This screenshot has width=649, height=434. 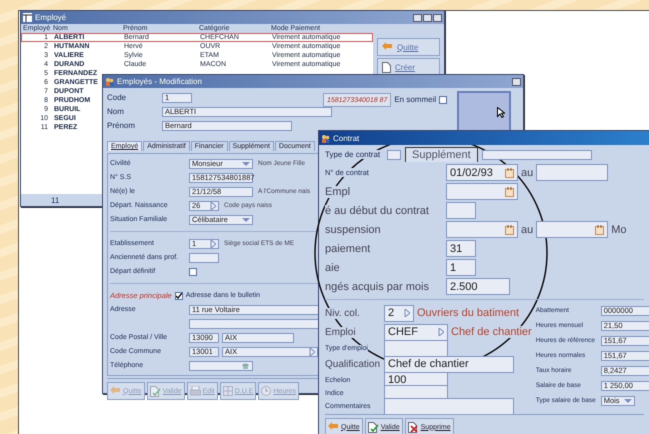 What do you see at coordinates (245, 366) in the screenshot?
I see `phone-icon` at bounding box center [245, 366].